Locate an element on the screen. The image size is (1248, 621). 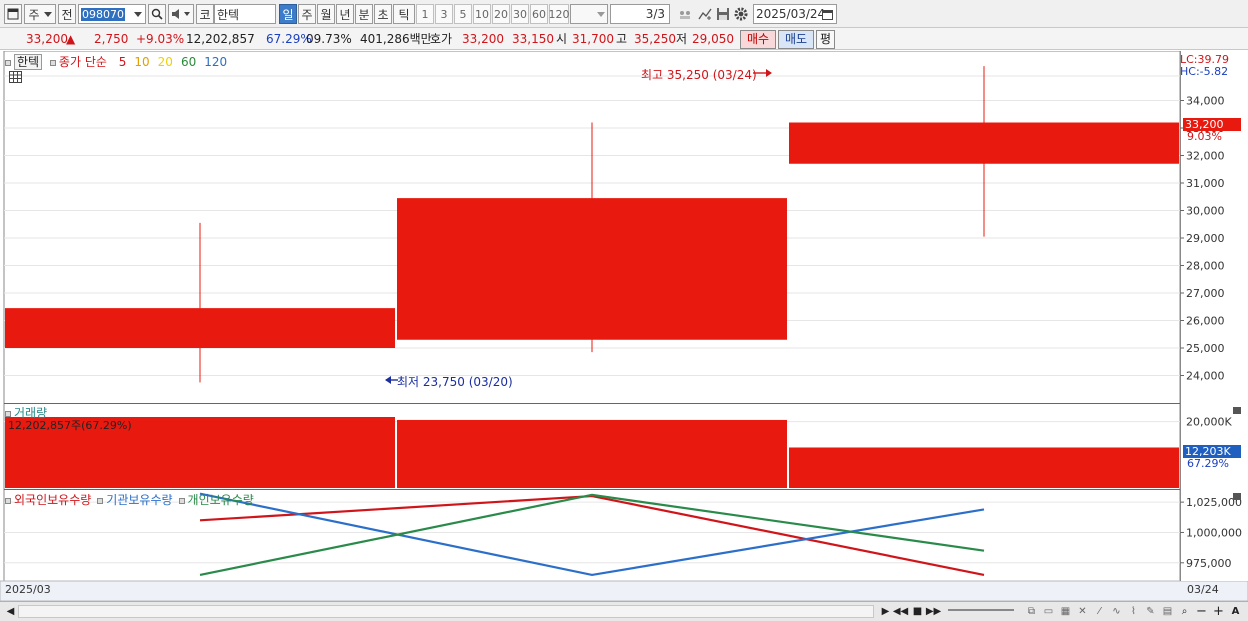
interval-button: 3 is located at coordinates (444, 14).